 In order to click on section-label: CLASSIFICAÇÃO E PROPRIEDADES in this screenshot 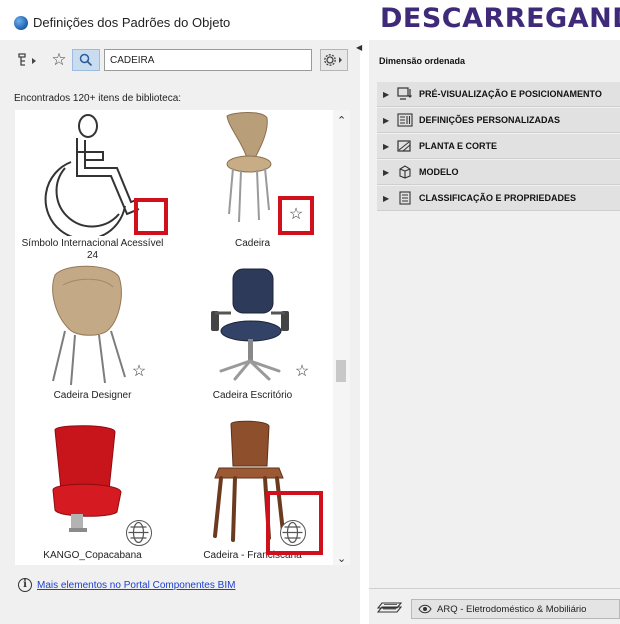, I will do `click(498, 198)`.